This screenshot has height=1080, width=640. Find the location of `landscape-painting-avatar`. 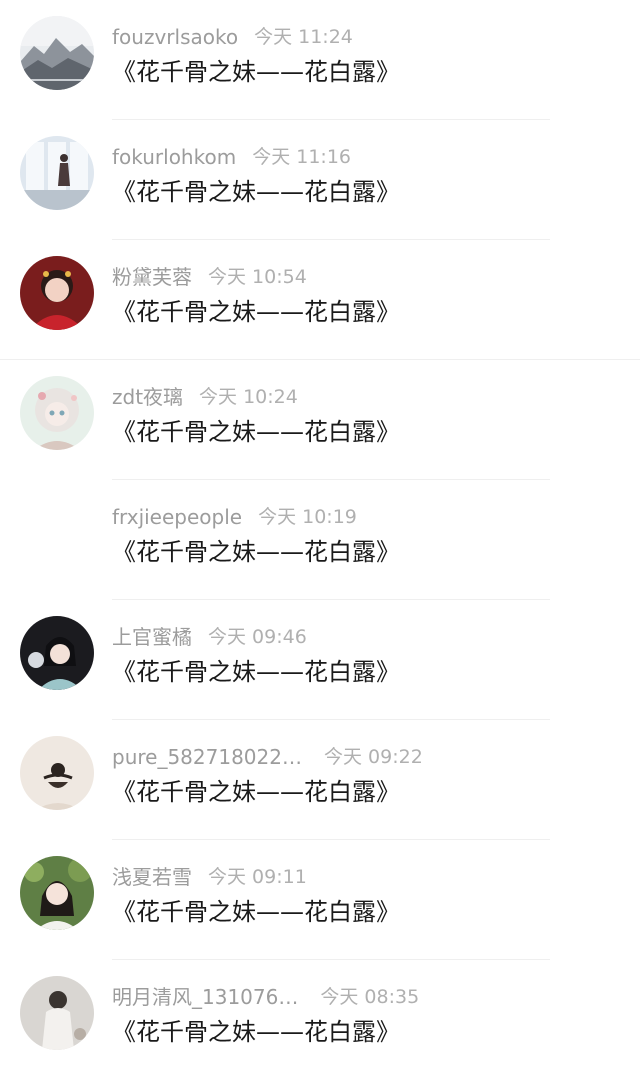

landscape-painting-avatar is located at coordinates (57, 53).